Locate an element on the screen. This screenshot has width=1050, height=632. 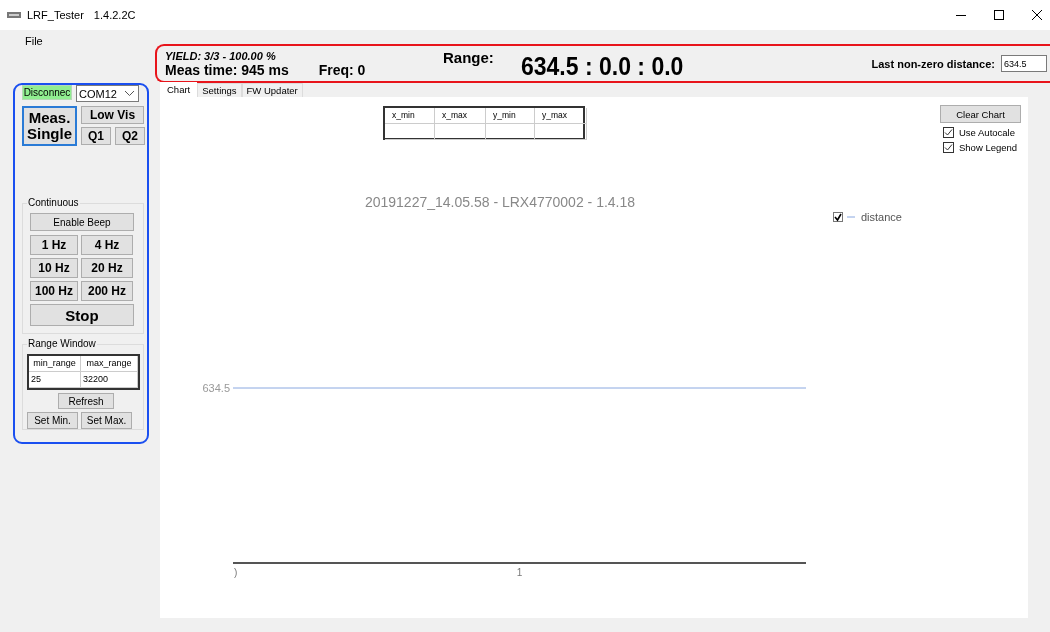
group-title: Continuous is located at coordinates (53, 202).